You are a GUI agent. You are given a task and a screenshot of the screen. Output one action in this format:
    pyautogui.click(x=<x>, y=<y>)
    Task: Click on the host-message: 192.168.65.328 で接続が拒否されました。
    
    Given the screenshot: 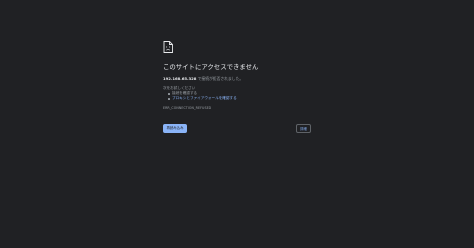 What is the action you would take?
    pyautogui.click(x=238, y=78)
    